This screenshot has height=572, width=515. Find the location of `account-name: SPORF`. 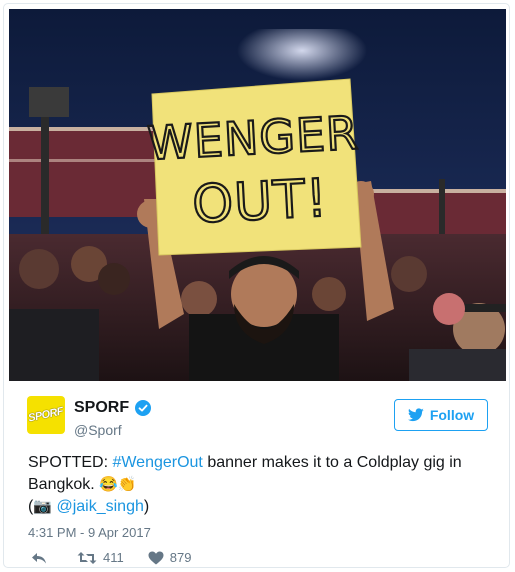

account-name: SPORF is located at coordinates (101, 408).